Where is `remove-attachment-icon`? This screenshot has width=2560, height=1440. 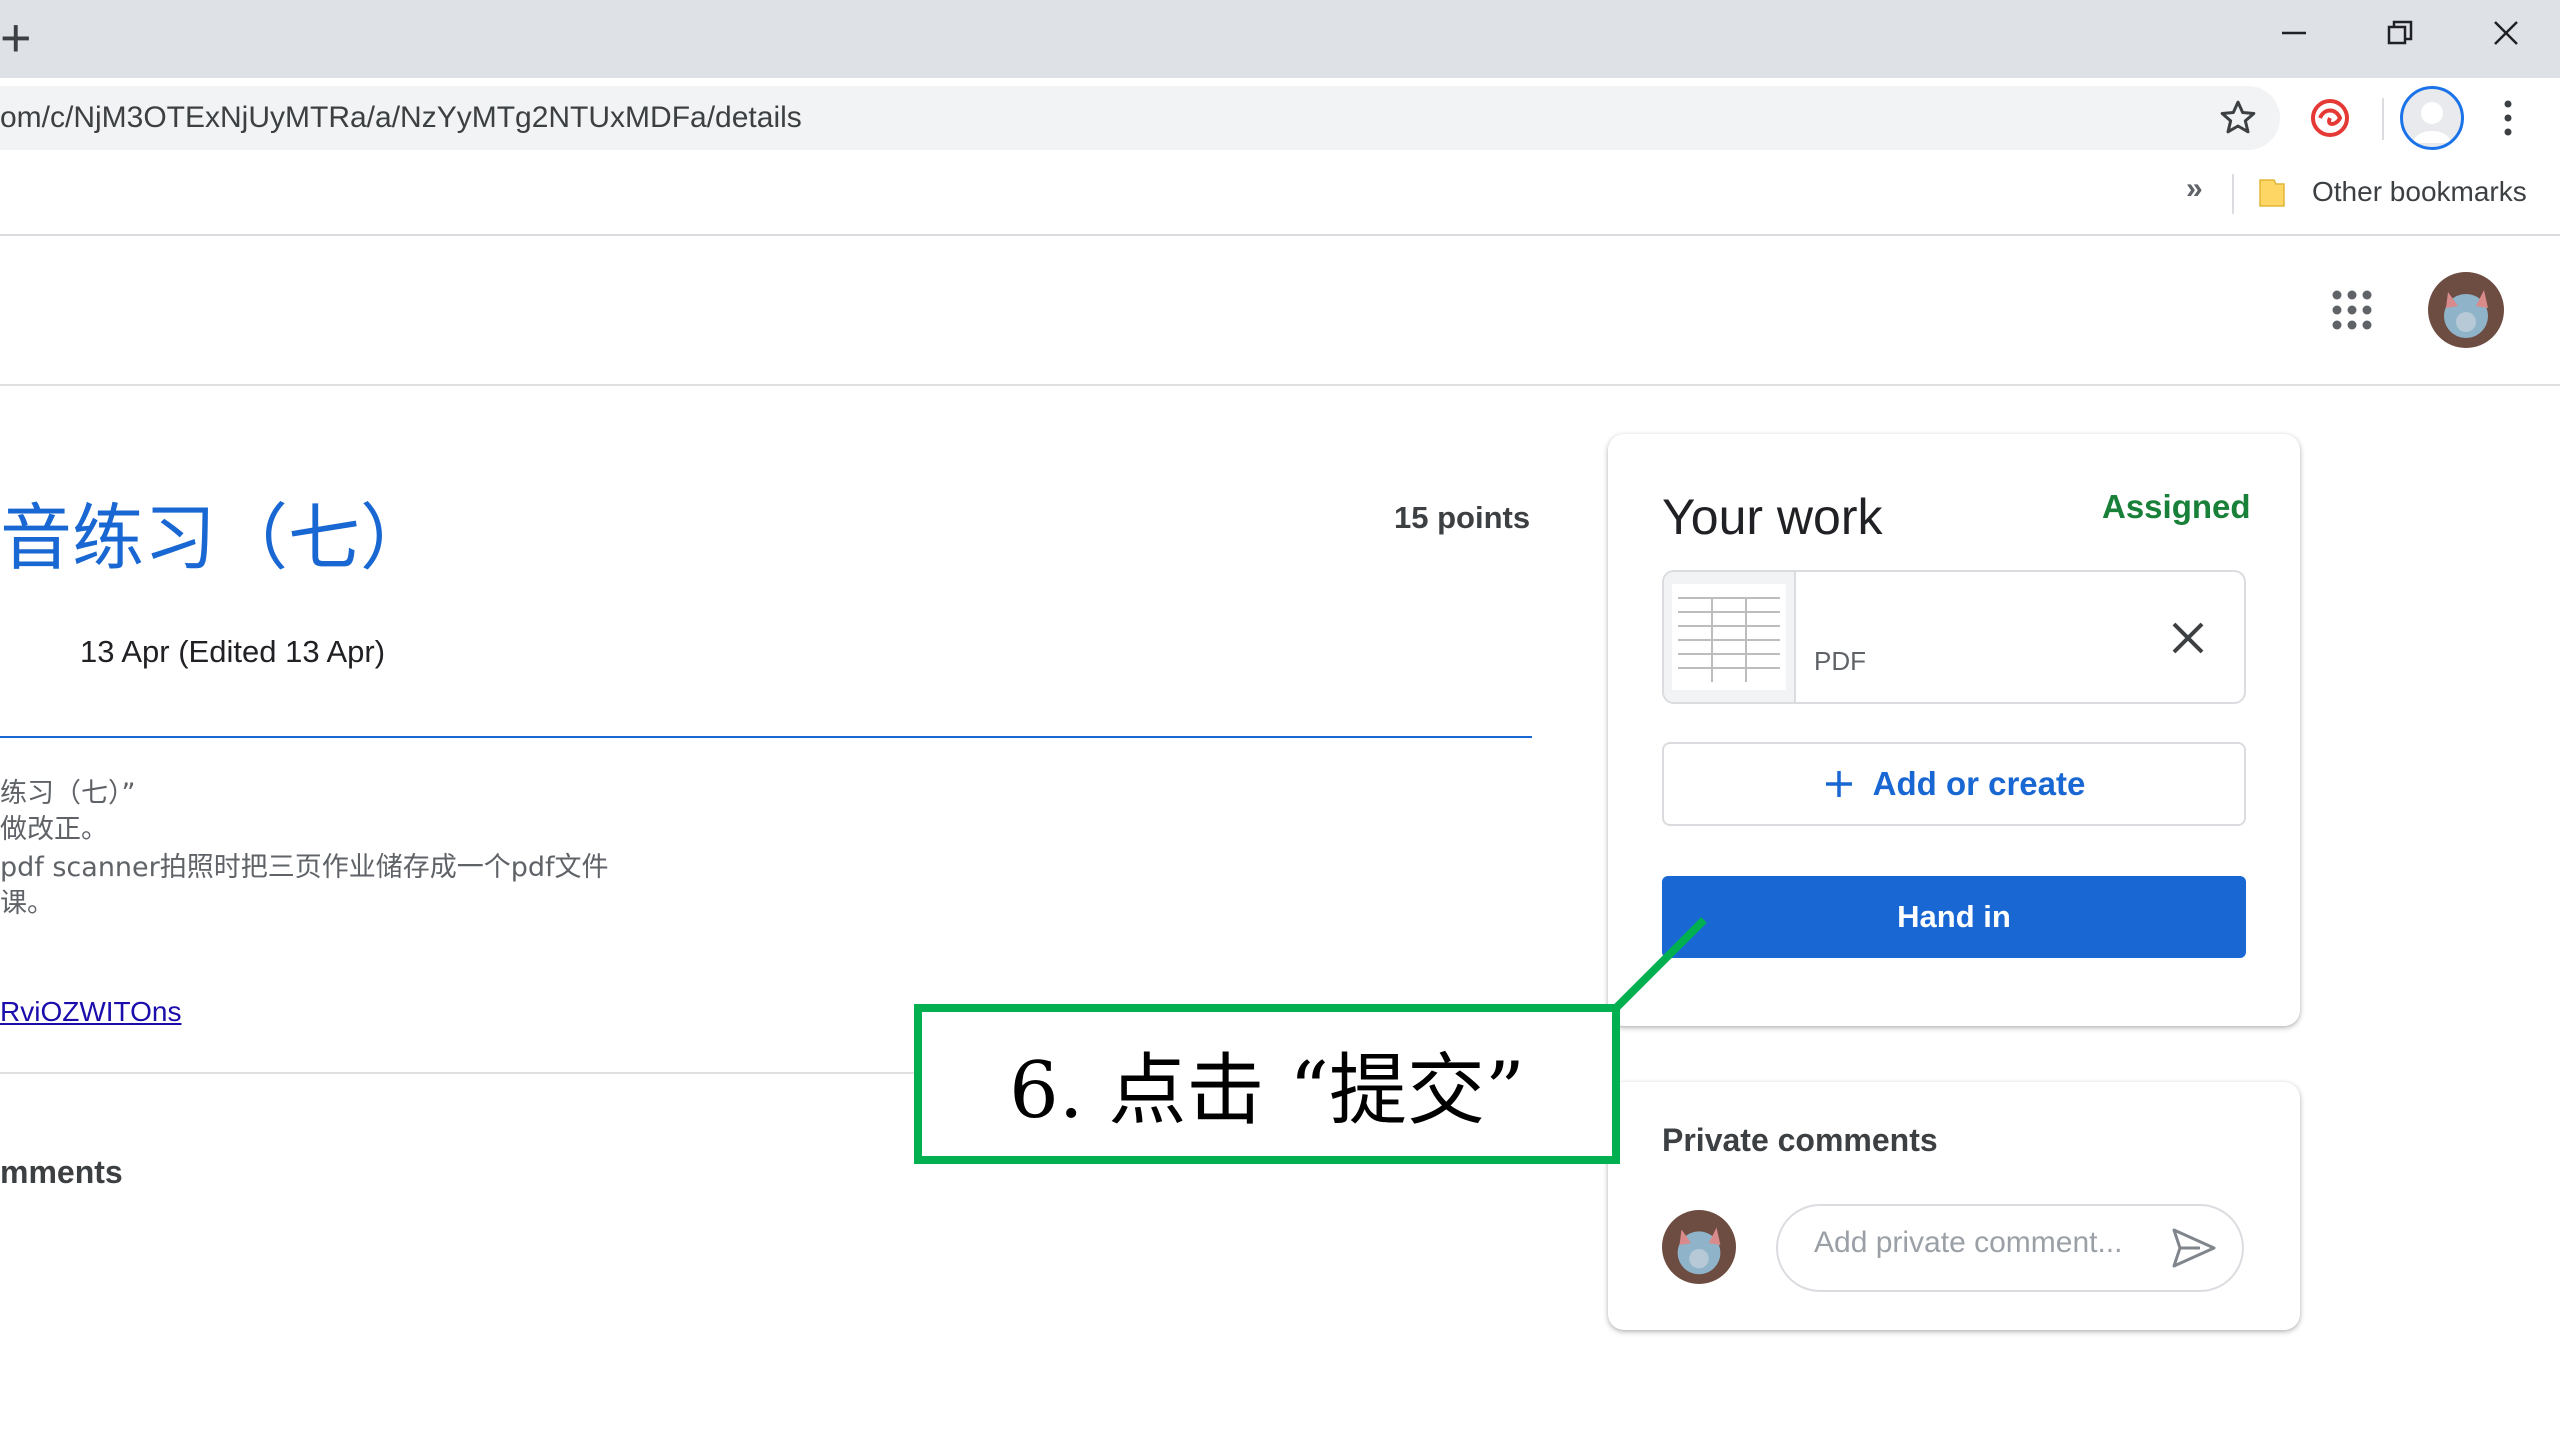 remove-attachment-icon is located at coordinates (2188, 638).